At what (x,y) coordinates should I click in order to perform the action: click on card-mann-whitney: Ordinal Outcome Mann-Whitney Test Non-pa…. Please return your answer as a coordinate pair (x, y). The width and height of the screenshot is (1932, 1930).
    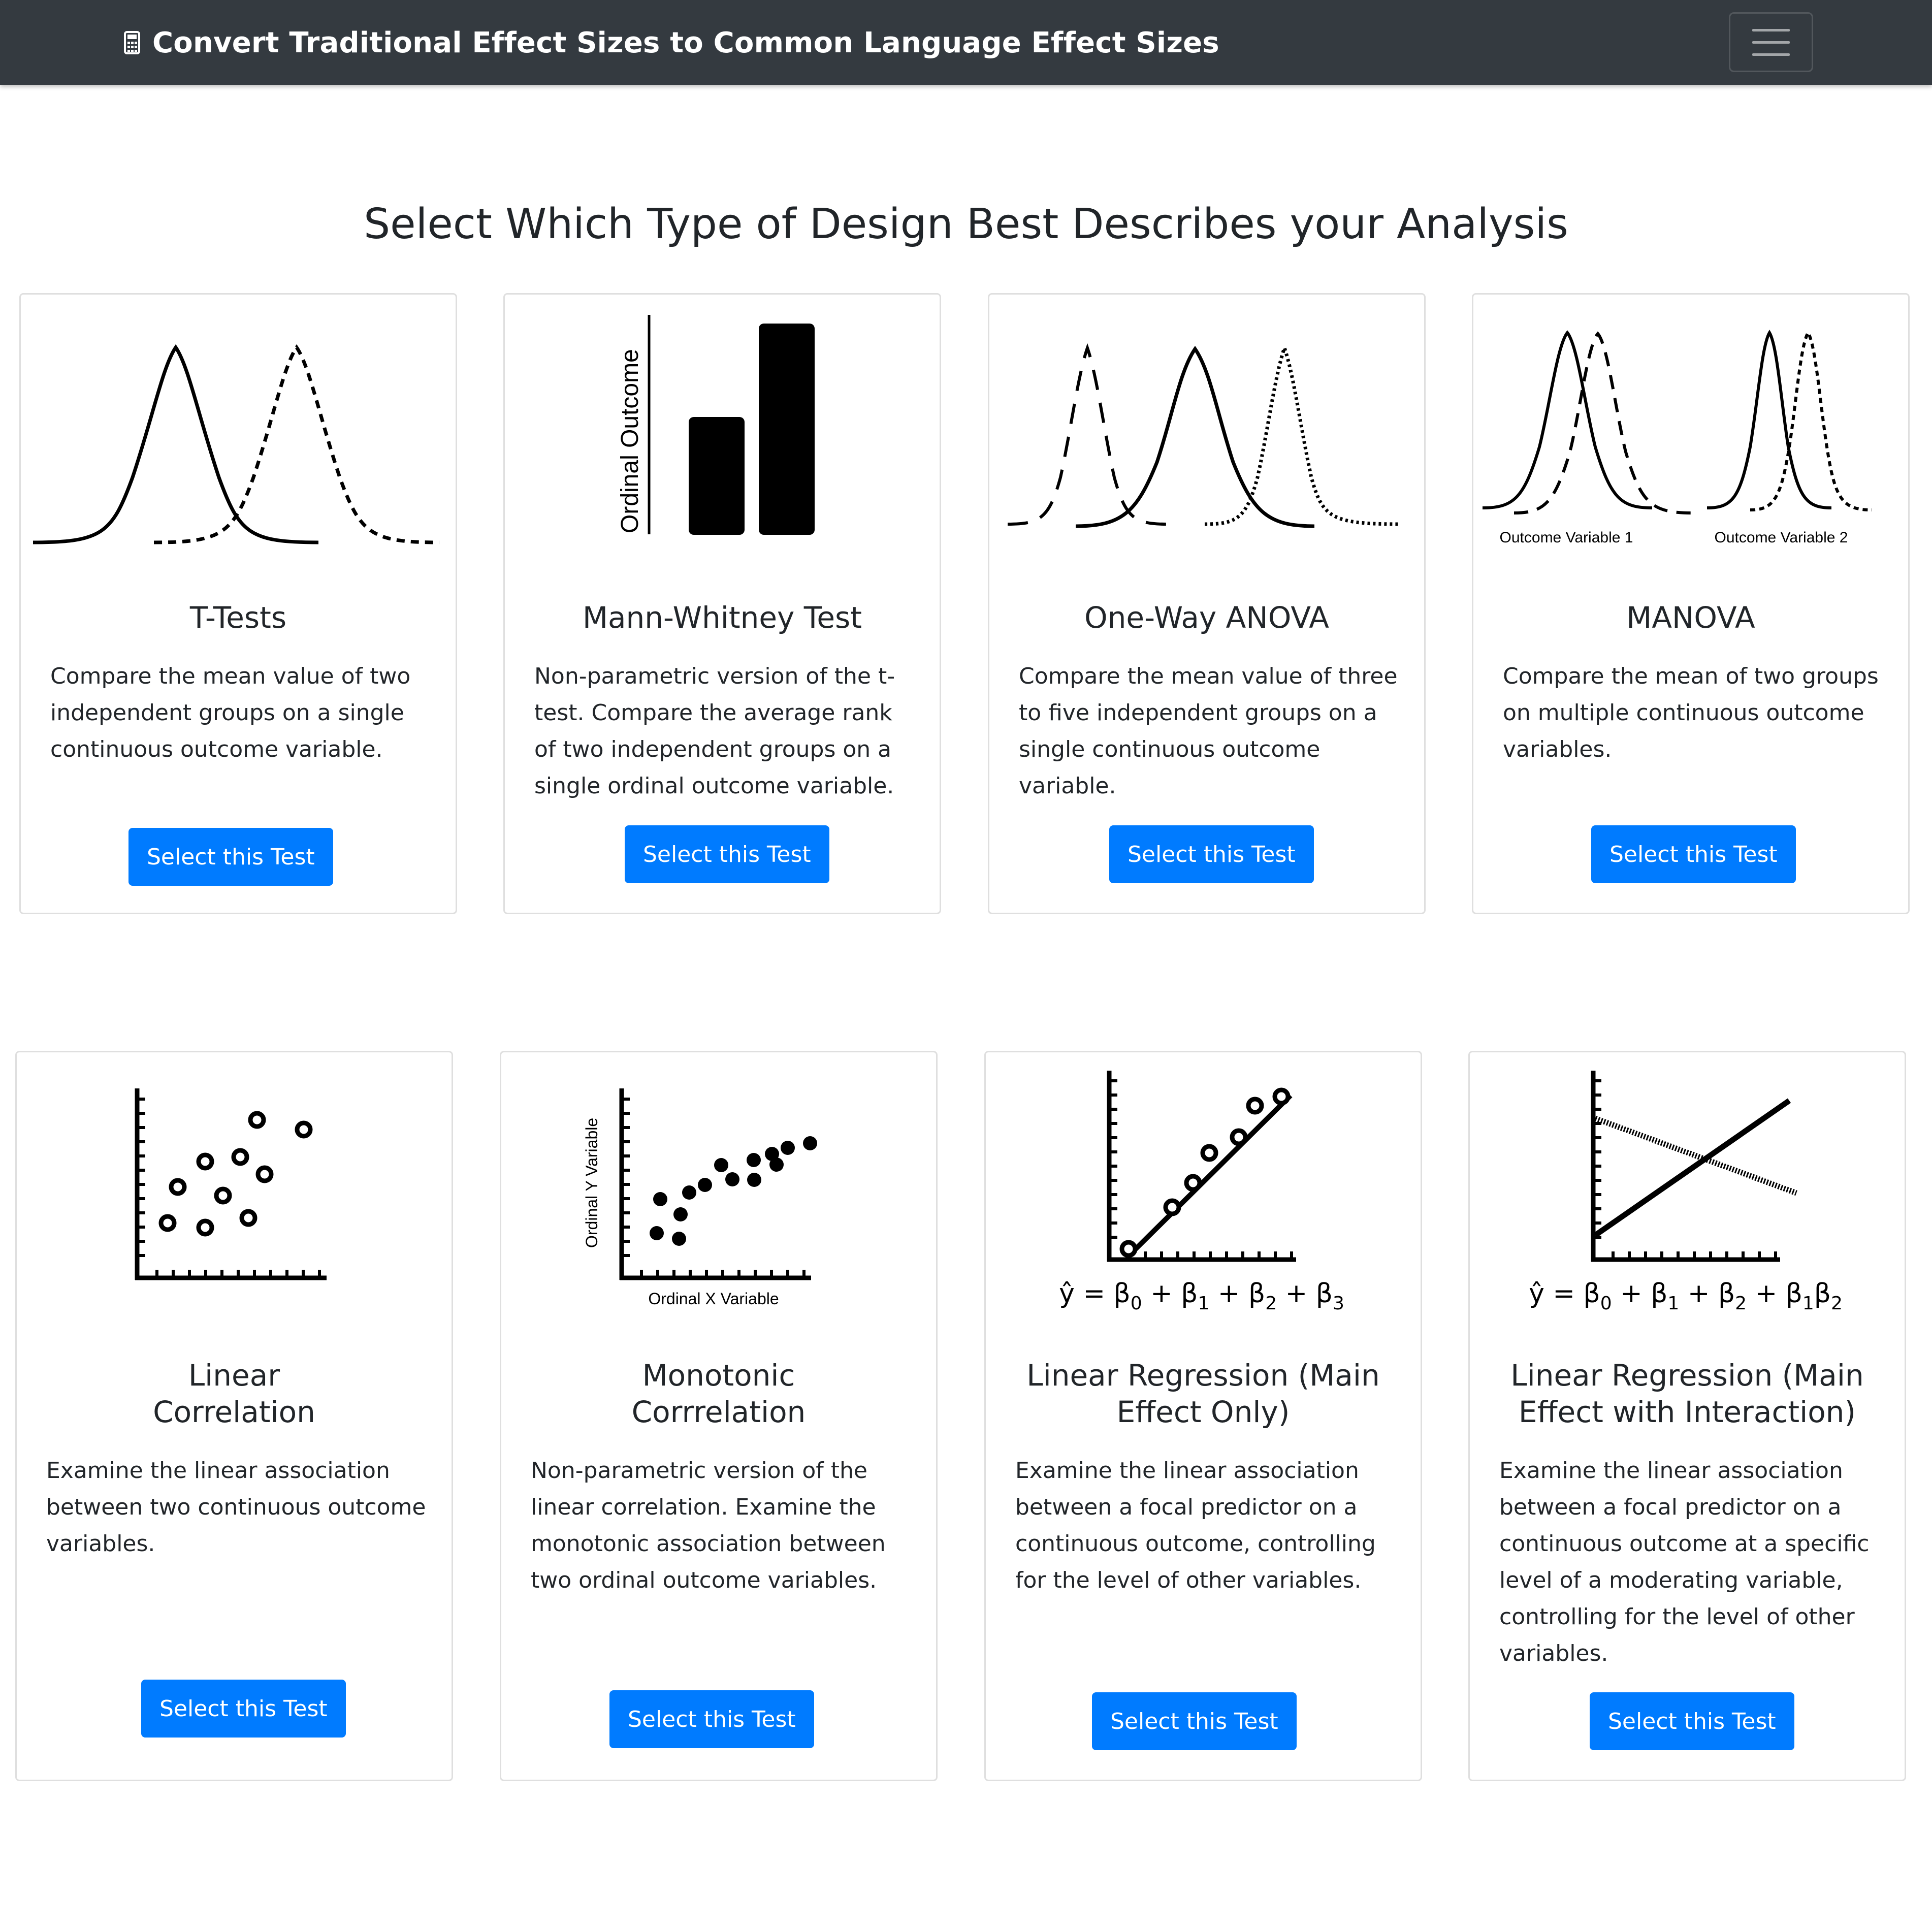
    Looking at the image, I should click on (722, 603).